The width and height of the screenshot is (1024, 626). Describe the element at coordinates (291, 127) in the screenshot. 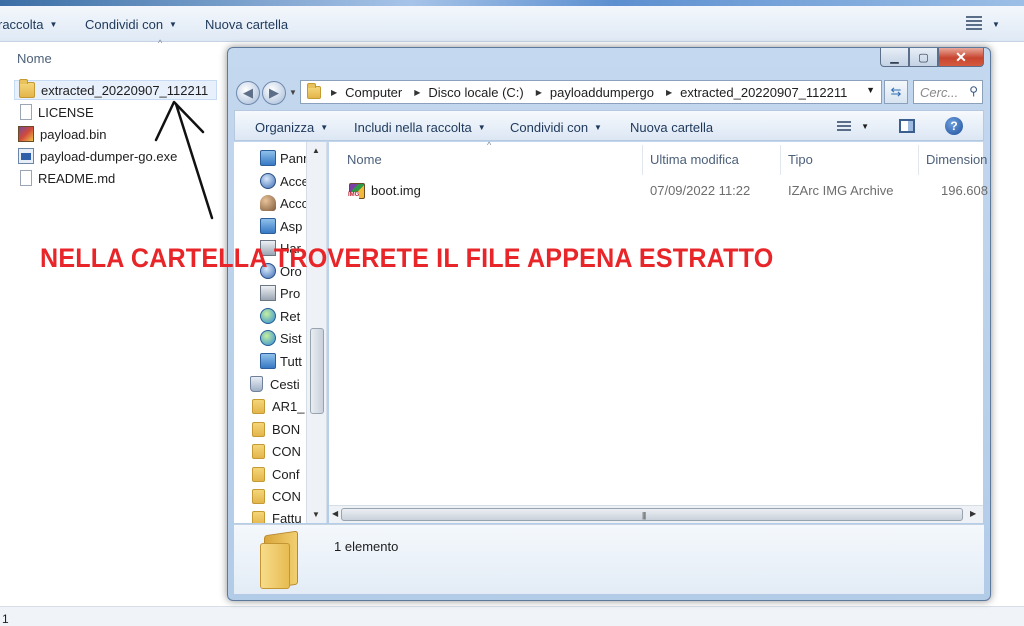

I see `organize-button: Organizza ▼` at that location.